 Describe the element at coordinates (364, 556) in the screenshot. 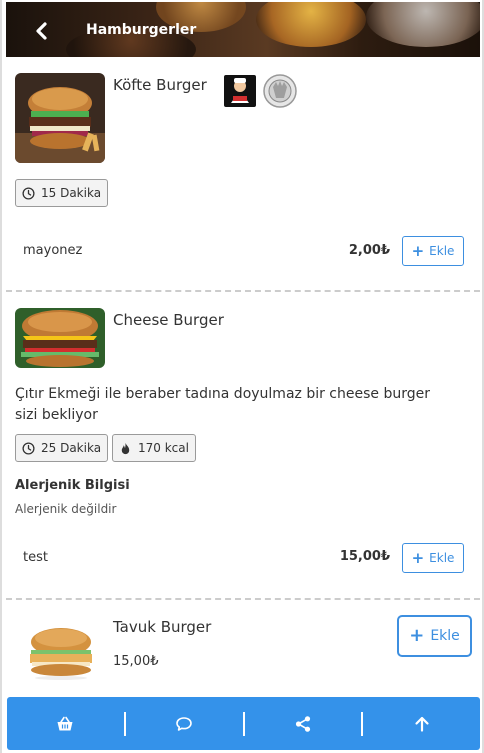

I see `option-price: 15,00₺` at that location.